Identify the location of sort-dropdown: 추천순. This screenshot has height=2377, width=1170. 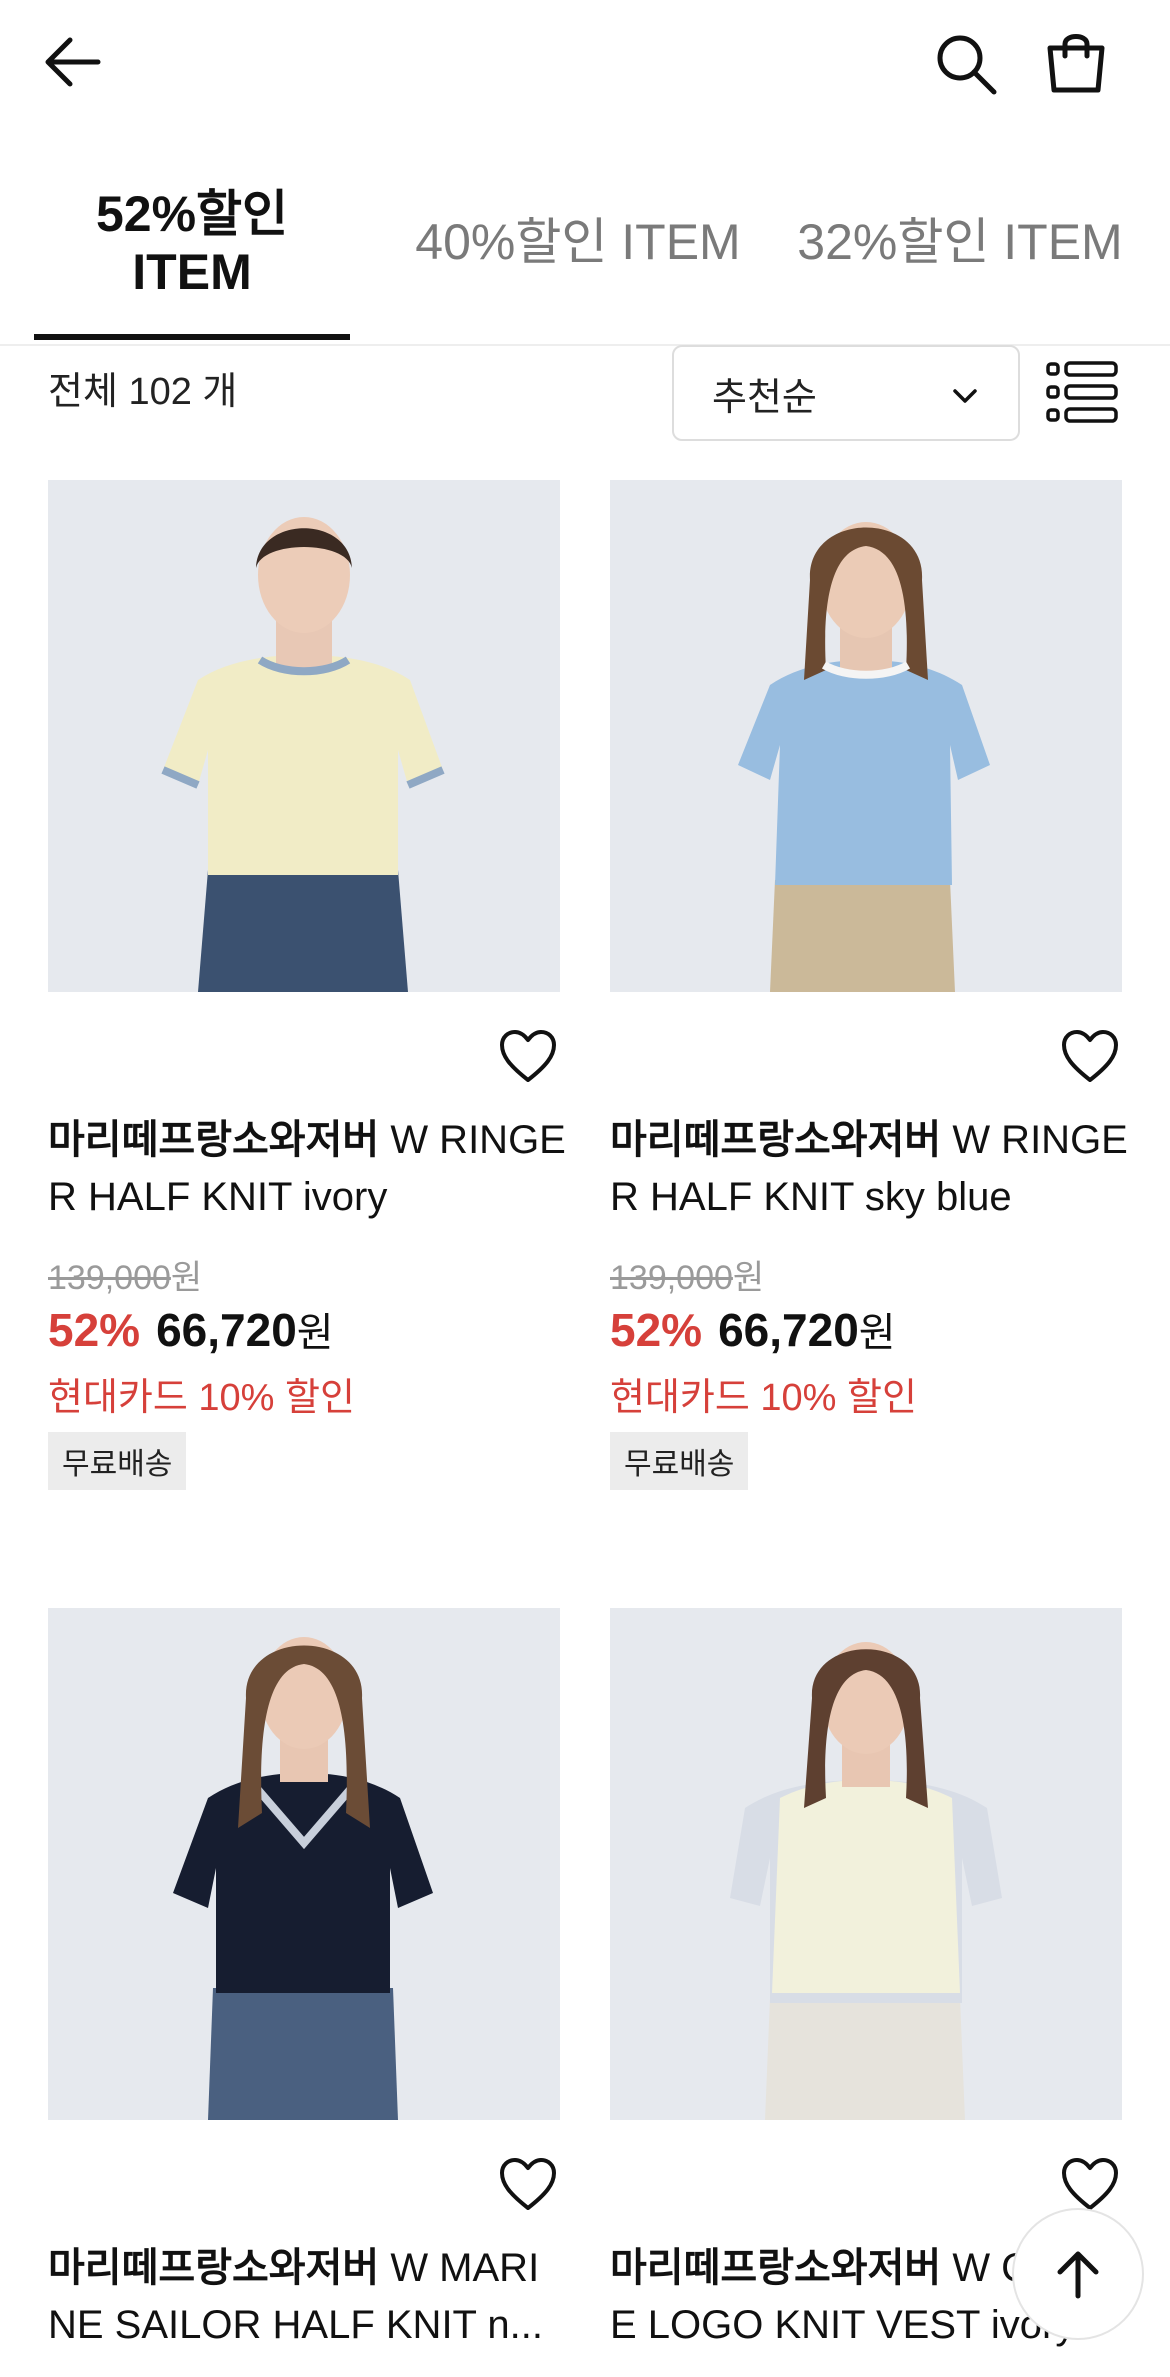
(846, 393).